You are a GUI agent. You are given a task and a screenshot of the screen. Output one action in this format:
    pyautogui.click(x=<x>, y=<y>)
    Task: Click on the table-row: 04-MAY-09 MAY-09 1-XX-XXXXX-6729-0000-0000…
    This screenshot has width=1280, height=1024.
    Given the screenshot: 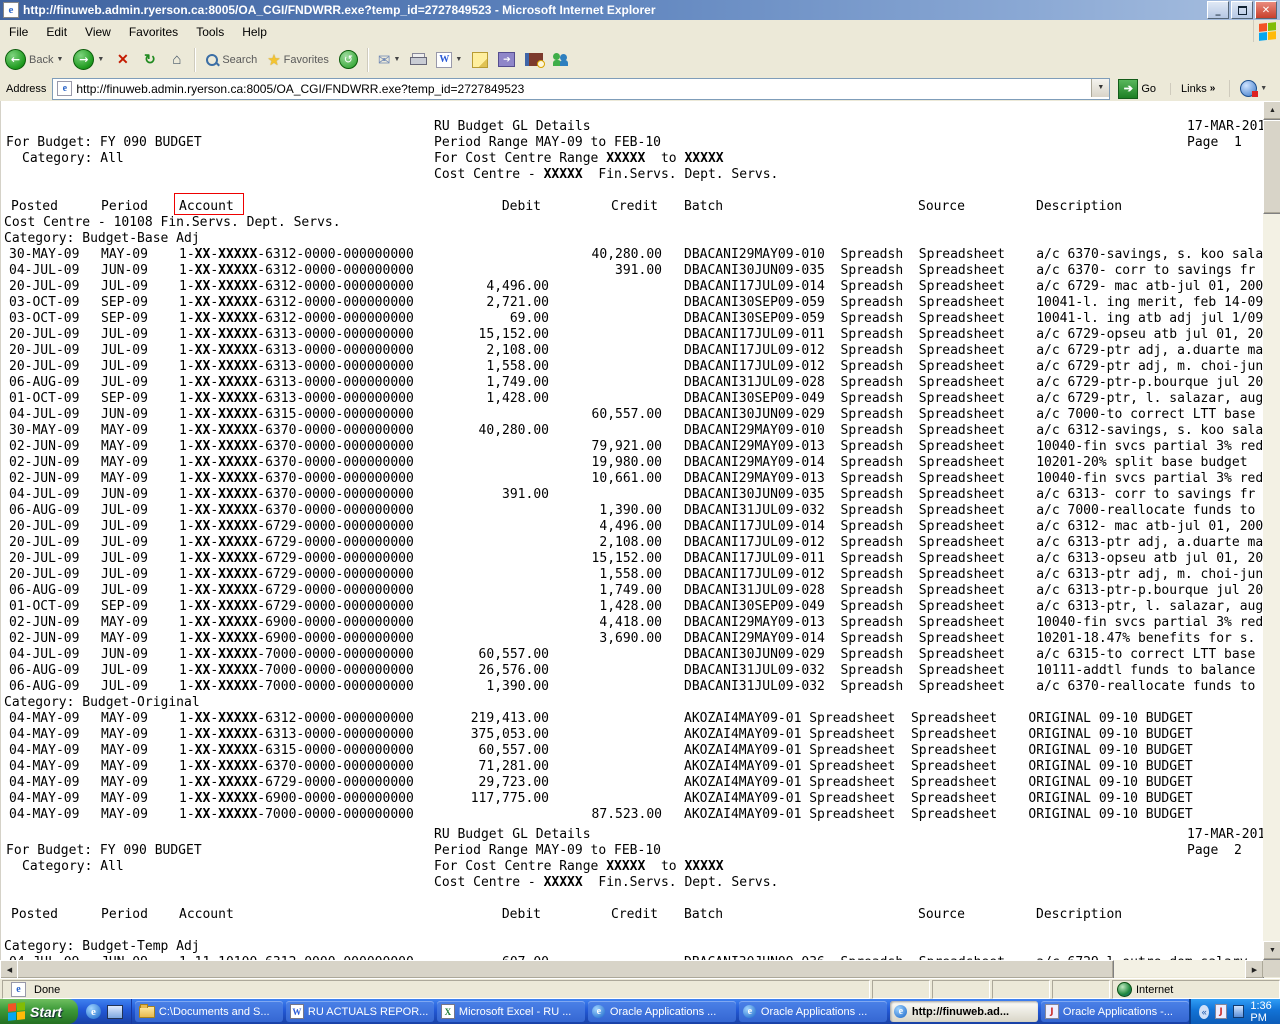 What is the action you would take?
    pyautogui.click(x=601, y=782)
    